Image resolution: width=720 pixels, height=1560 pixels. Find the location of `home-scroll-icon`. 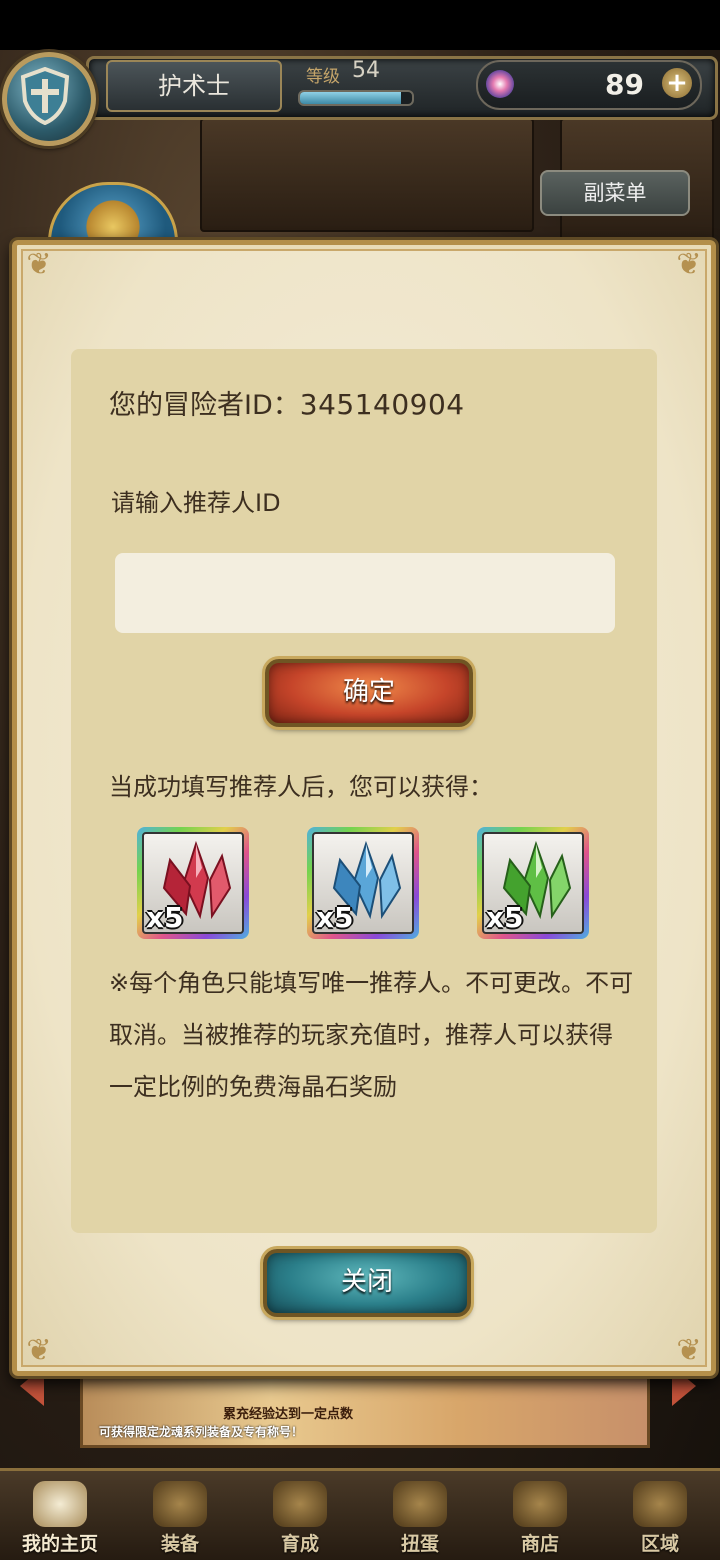

home-scroll-icon is located at coordinates (60, 1504).